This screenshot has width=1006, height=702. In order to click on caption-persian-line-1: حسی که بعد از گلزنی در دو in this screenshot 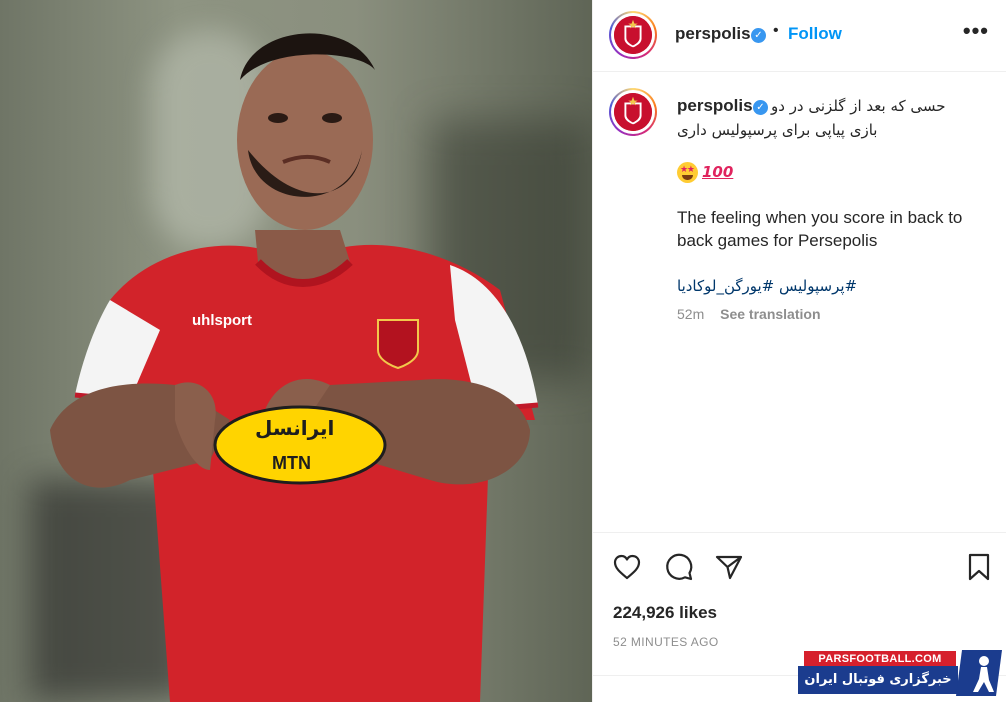, I will do `click(858, 106)`.